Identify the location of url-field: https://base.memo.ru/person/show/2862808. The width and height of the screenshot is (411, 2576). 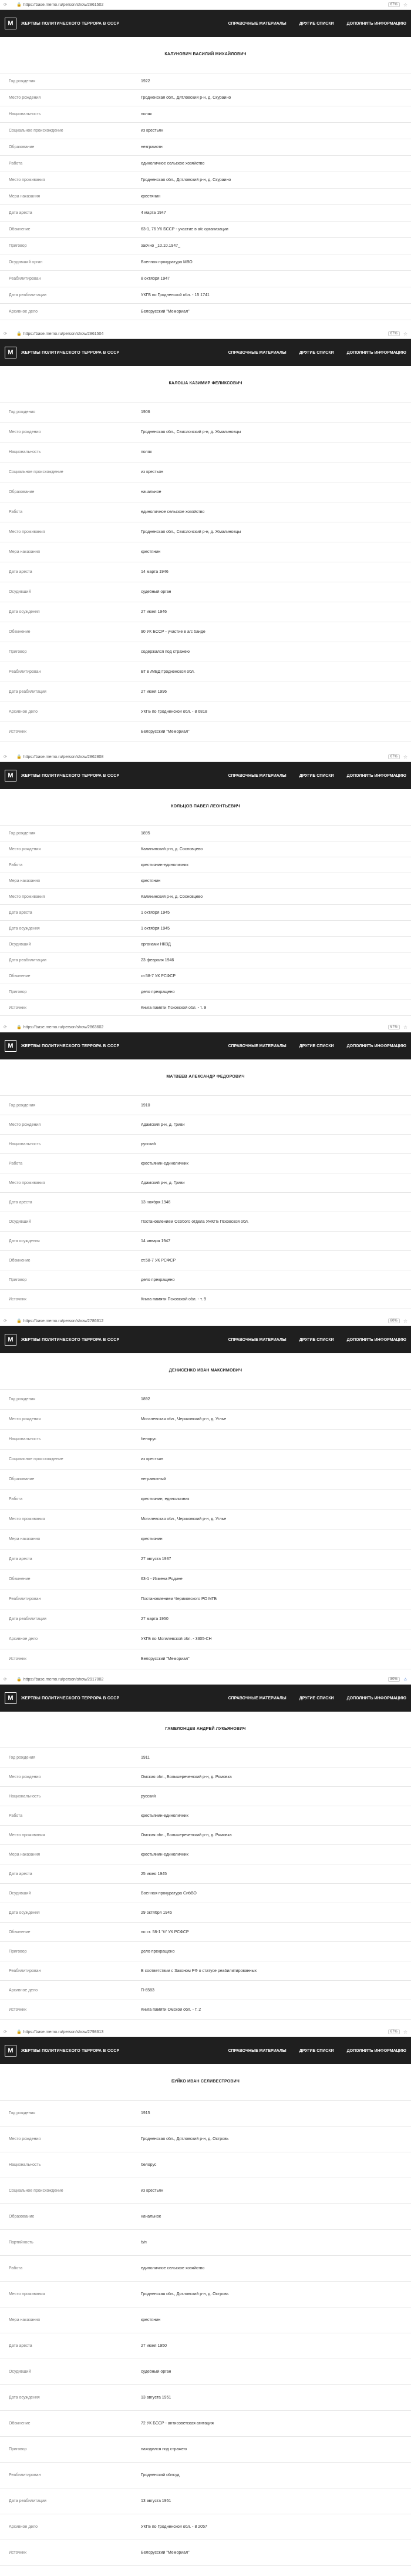
(206, 757).